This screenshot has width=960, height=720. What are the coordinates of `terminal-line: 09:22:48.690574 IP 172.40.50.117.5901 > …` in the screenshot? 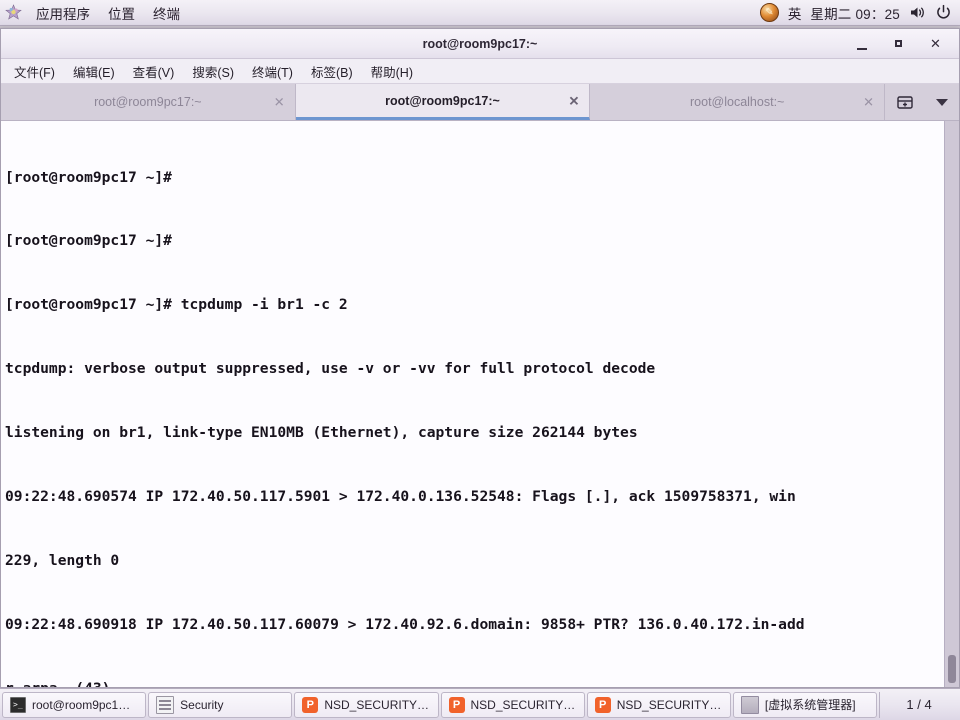 It's located at (400, 497).